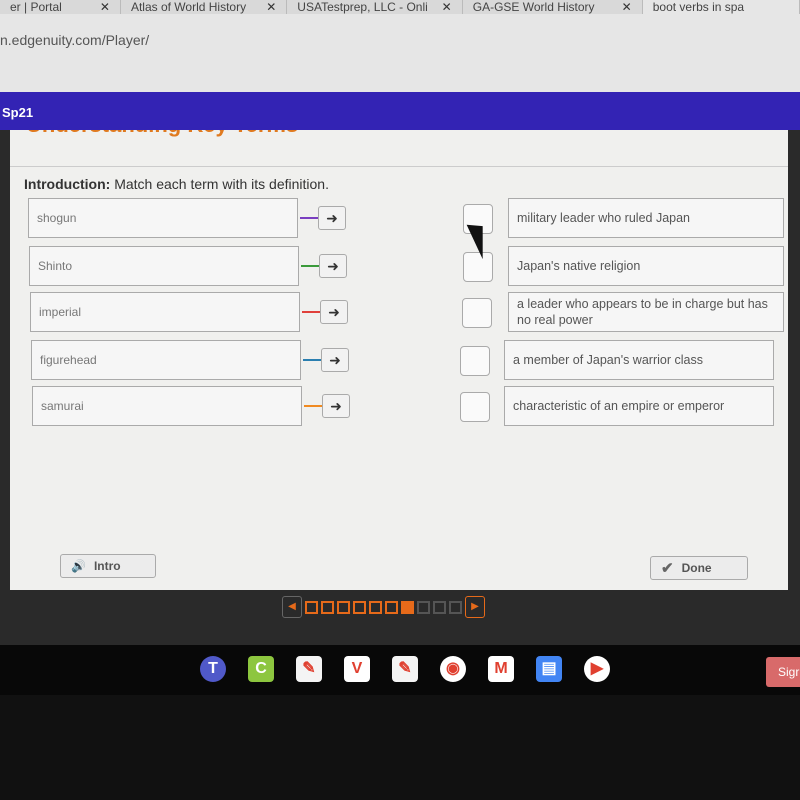 The width and height of the screenshot is (800, 800). What do you see at coordinates (696, 568) in the screenshot?
I see `done-label: Done` at bounding box center [696, 568].